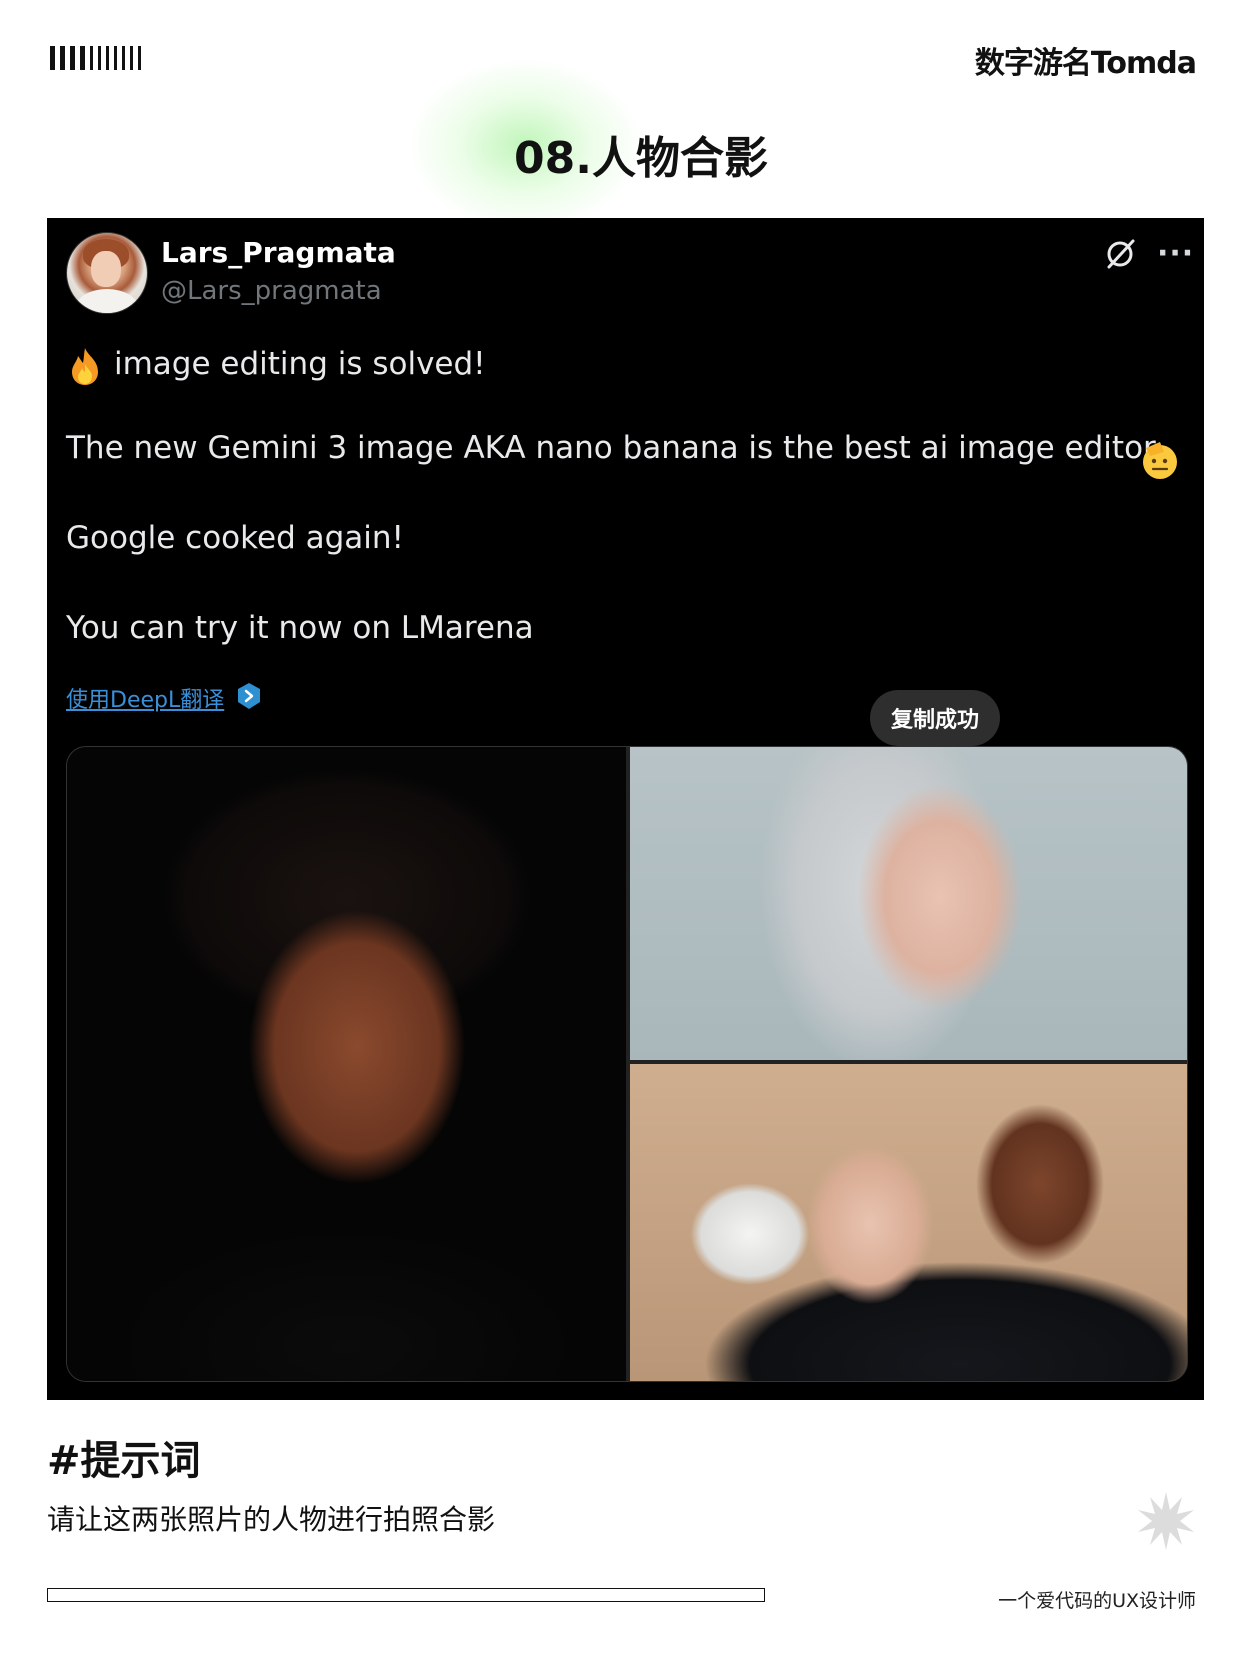  I want to click on photo-portrait-top-right, so click(908, 903).